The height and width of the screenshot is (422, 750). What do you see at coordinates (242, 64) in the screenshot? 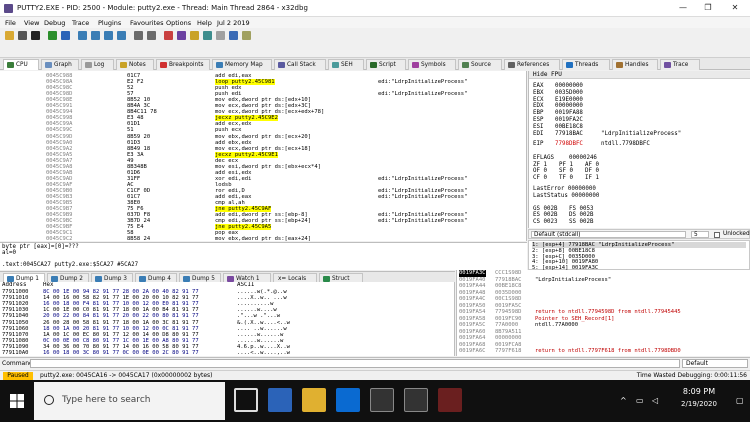
I see `tab-memory-map: Memory Map` at bounding box center [242, 64].